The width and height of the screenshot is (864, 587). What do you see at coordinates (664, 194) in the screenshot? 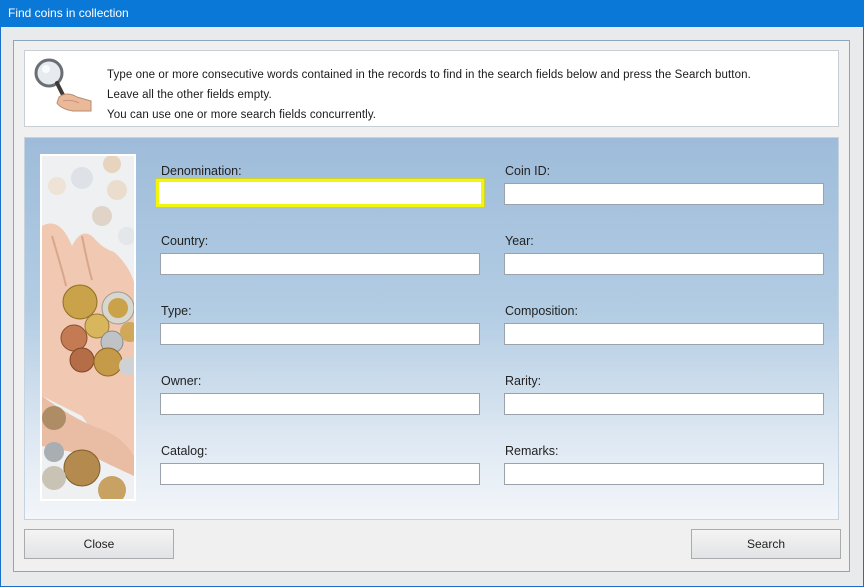
I see `coin-id-input` at bounding box center [664, 194].